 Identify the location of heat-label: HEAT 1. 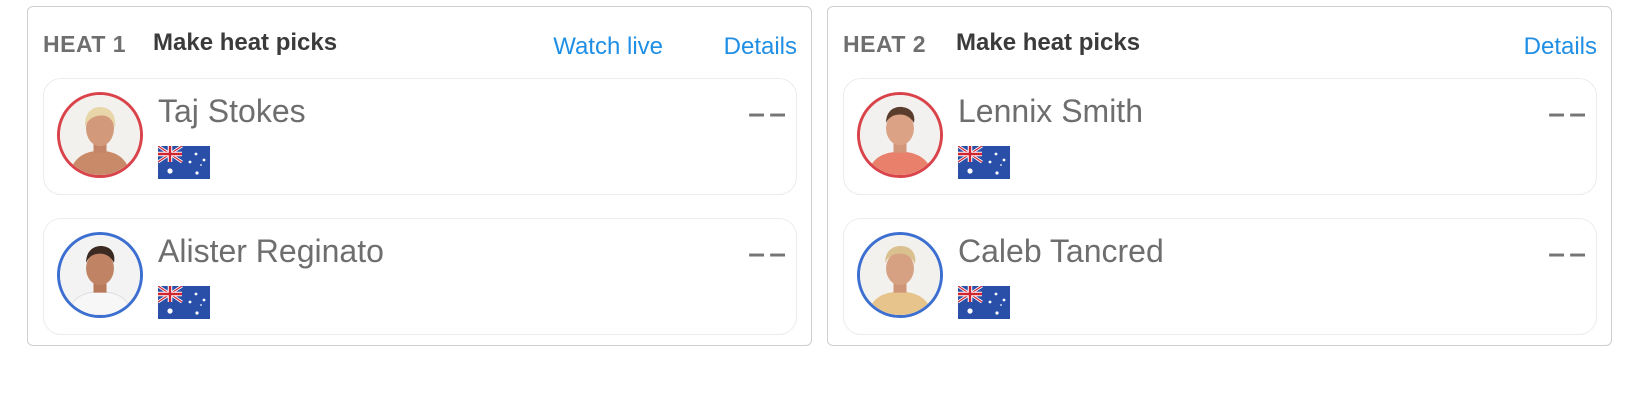
(85, 44).